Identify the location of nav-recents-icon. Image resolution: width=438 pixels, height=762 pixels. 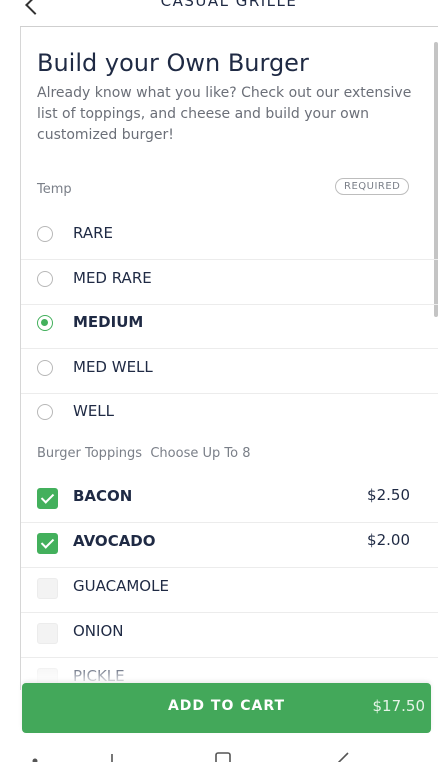
(104, 757).